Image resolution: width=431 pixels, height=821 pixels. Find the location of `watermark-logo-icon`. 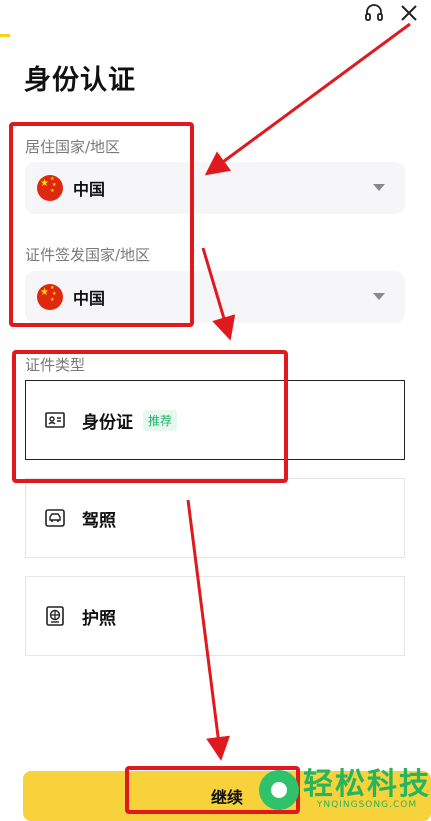

watermark-logo-icon is located at coordinates (279, 790).